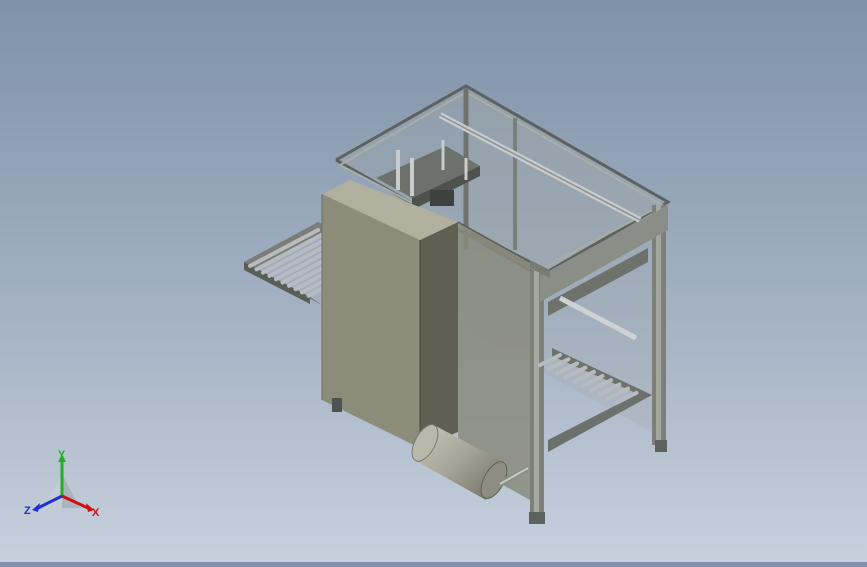 This screenshot has height=567, width=867. I want to click on x-axis-label: X, so click(96, 513).